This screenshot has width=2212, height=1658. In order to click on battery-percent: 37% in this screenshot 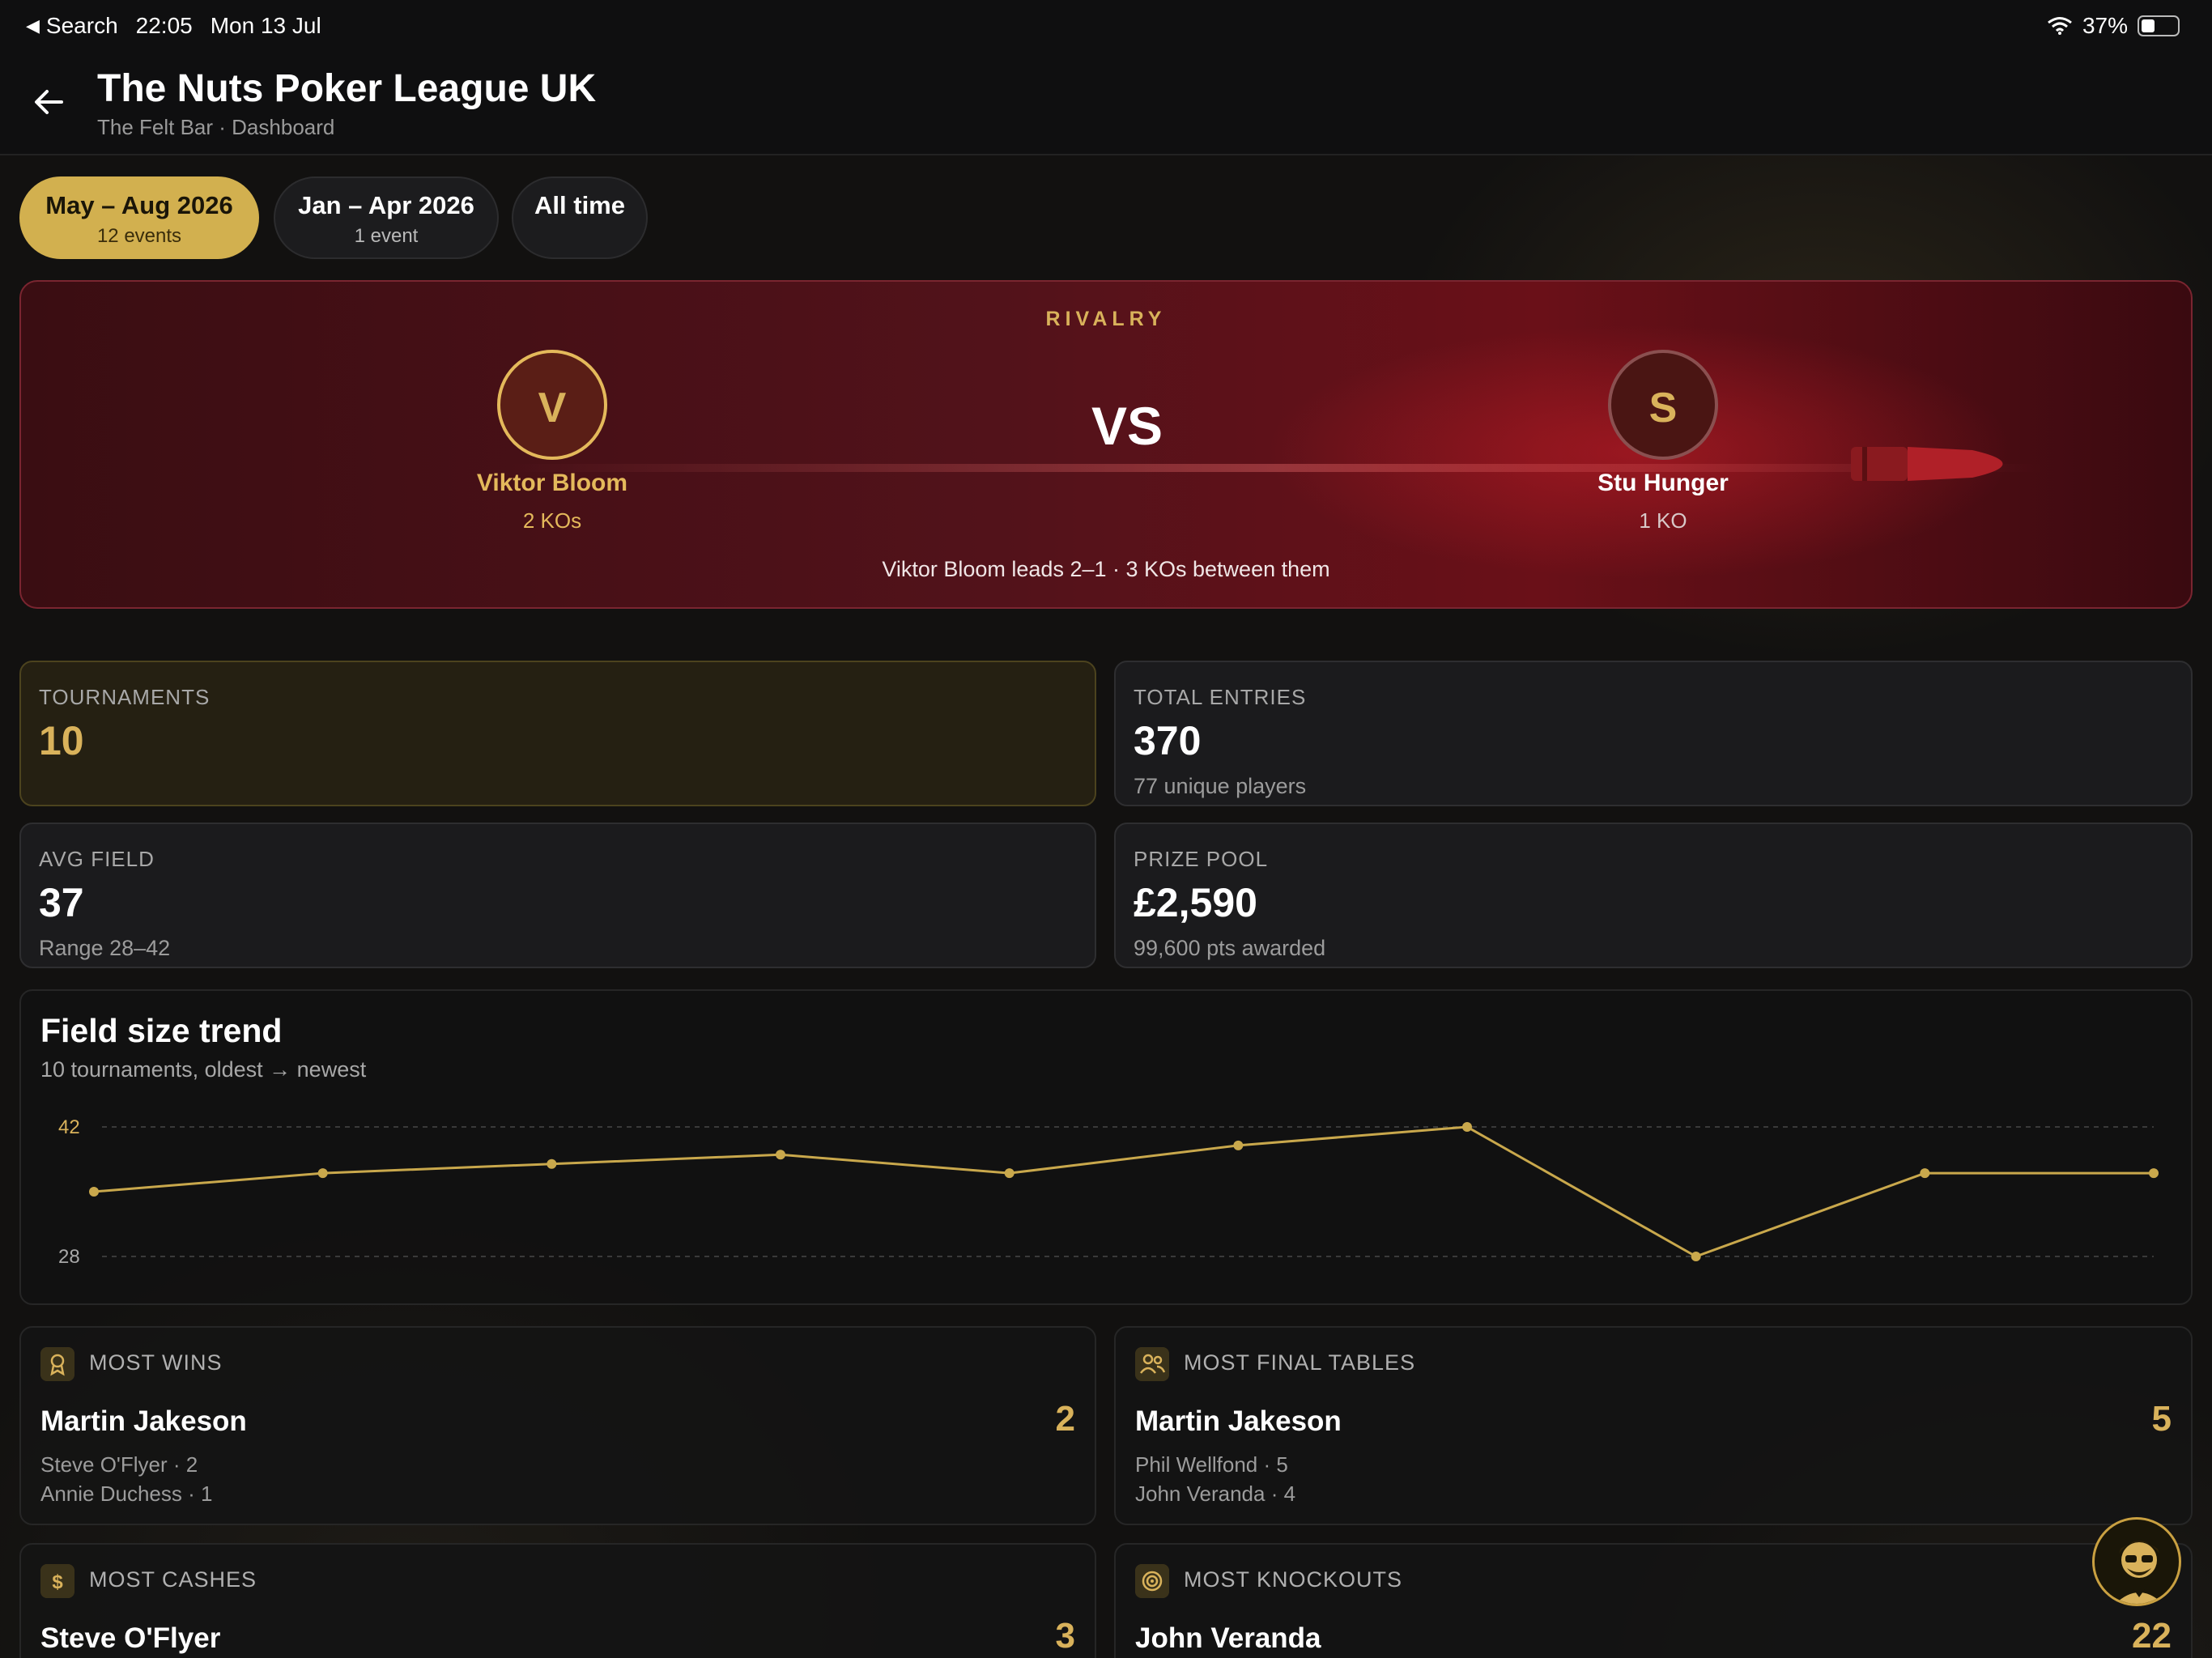, I will do `click(2105, 25)`.